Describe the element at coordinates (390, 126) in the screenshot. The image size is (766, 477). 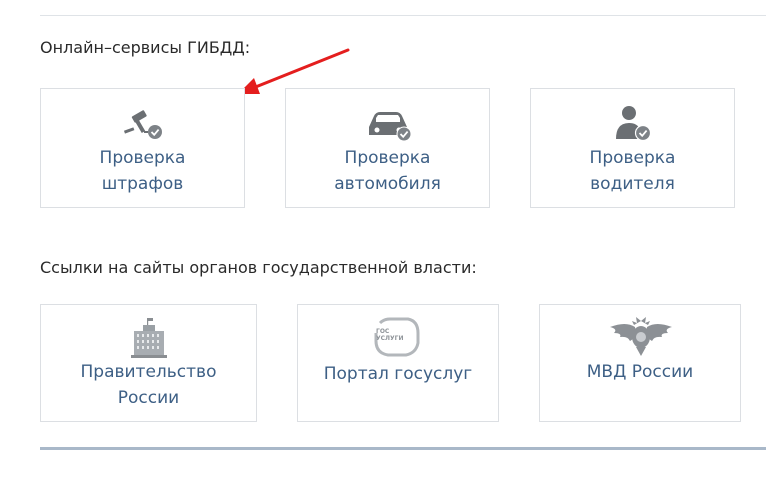
I see `car-check-icon` at that location.